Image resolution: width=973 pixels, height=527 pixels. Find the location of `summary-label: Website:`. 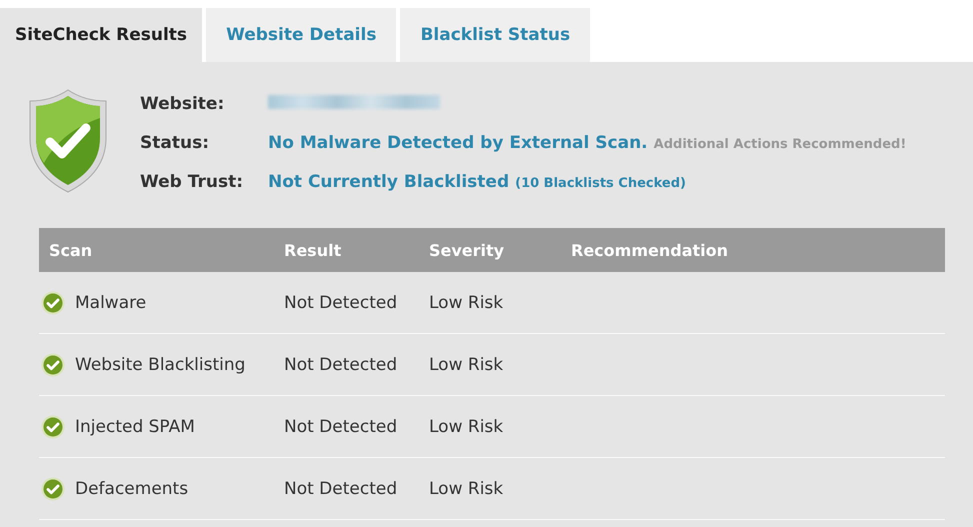

summary-label: Website: is located at coordinates (183, 104).